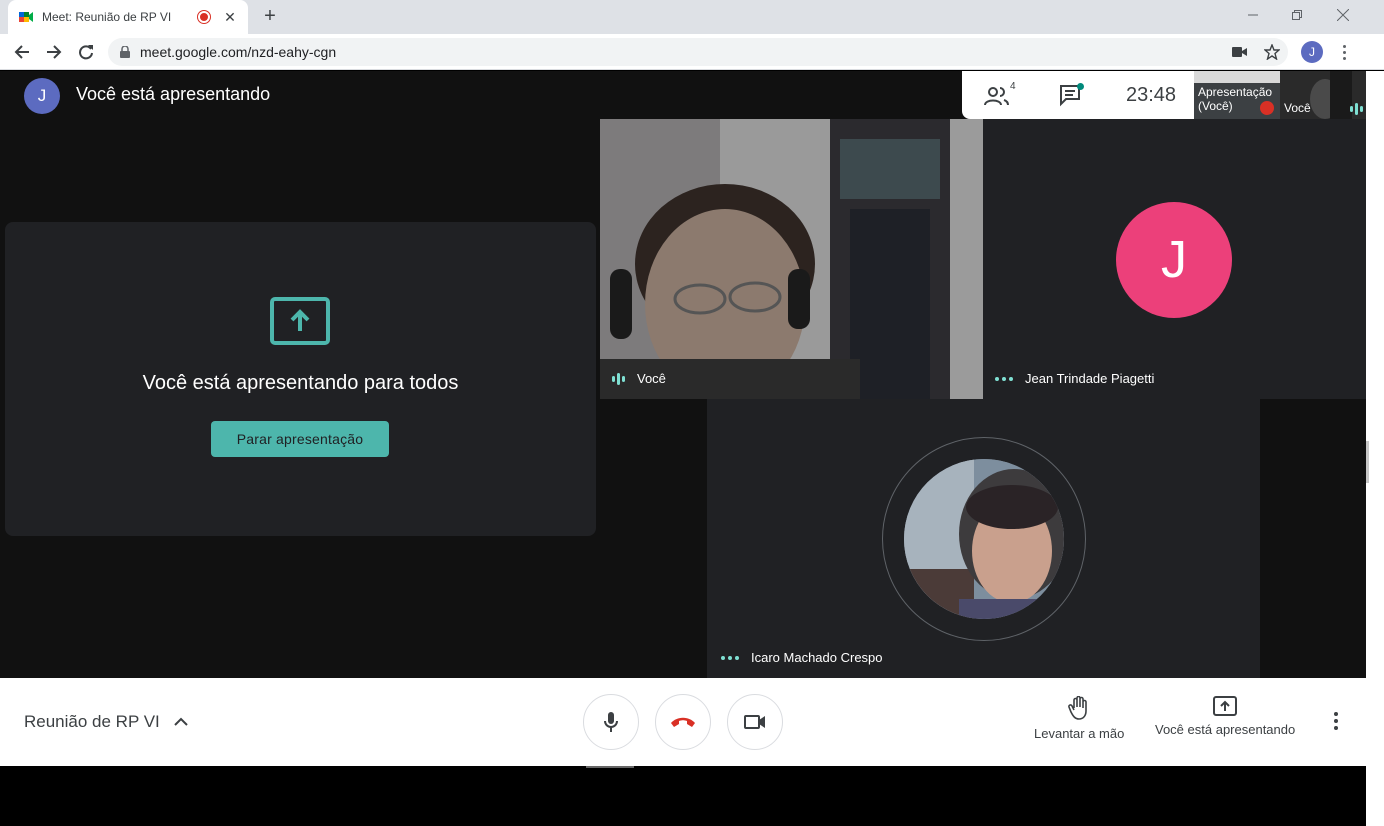 This screenshot has width=1384, height=826. I want to click on people-button: 4, so click(1004, 95).